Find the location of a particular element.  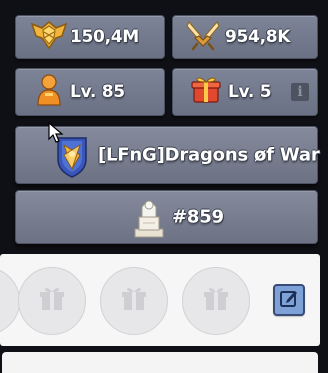

rank-value: #859 is located at coordinates (198, 217).